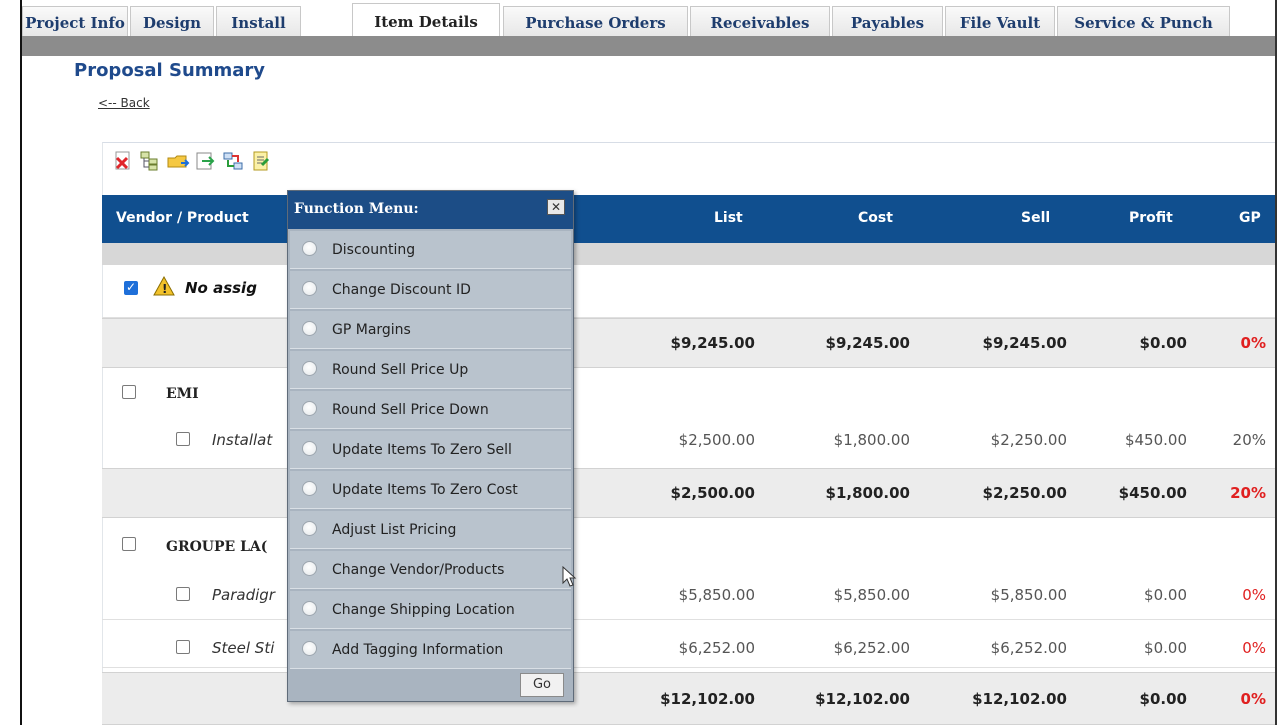 The image size is (1283, 725). Describe the element at coordinates (542, 685) in the screenshot. I see `go-button: Go` at that location.